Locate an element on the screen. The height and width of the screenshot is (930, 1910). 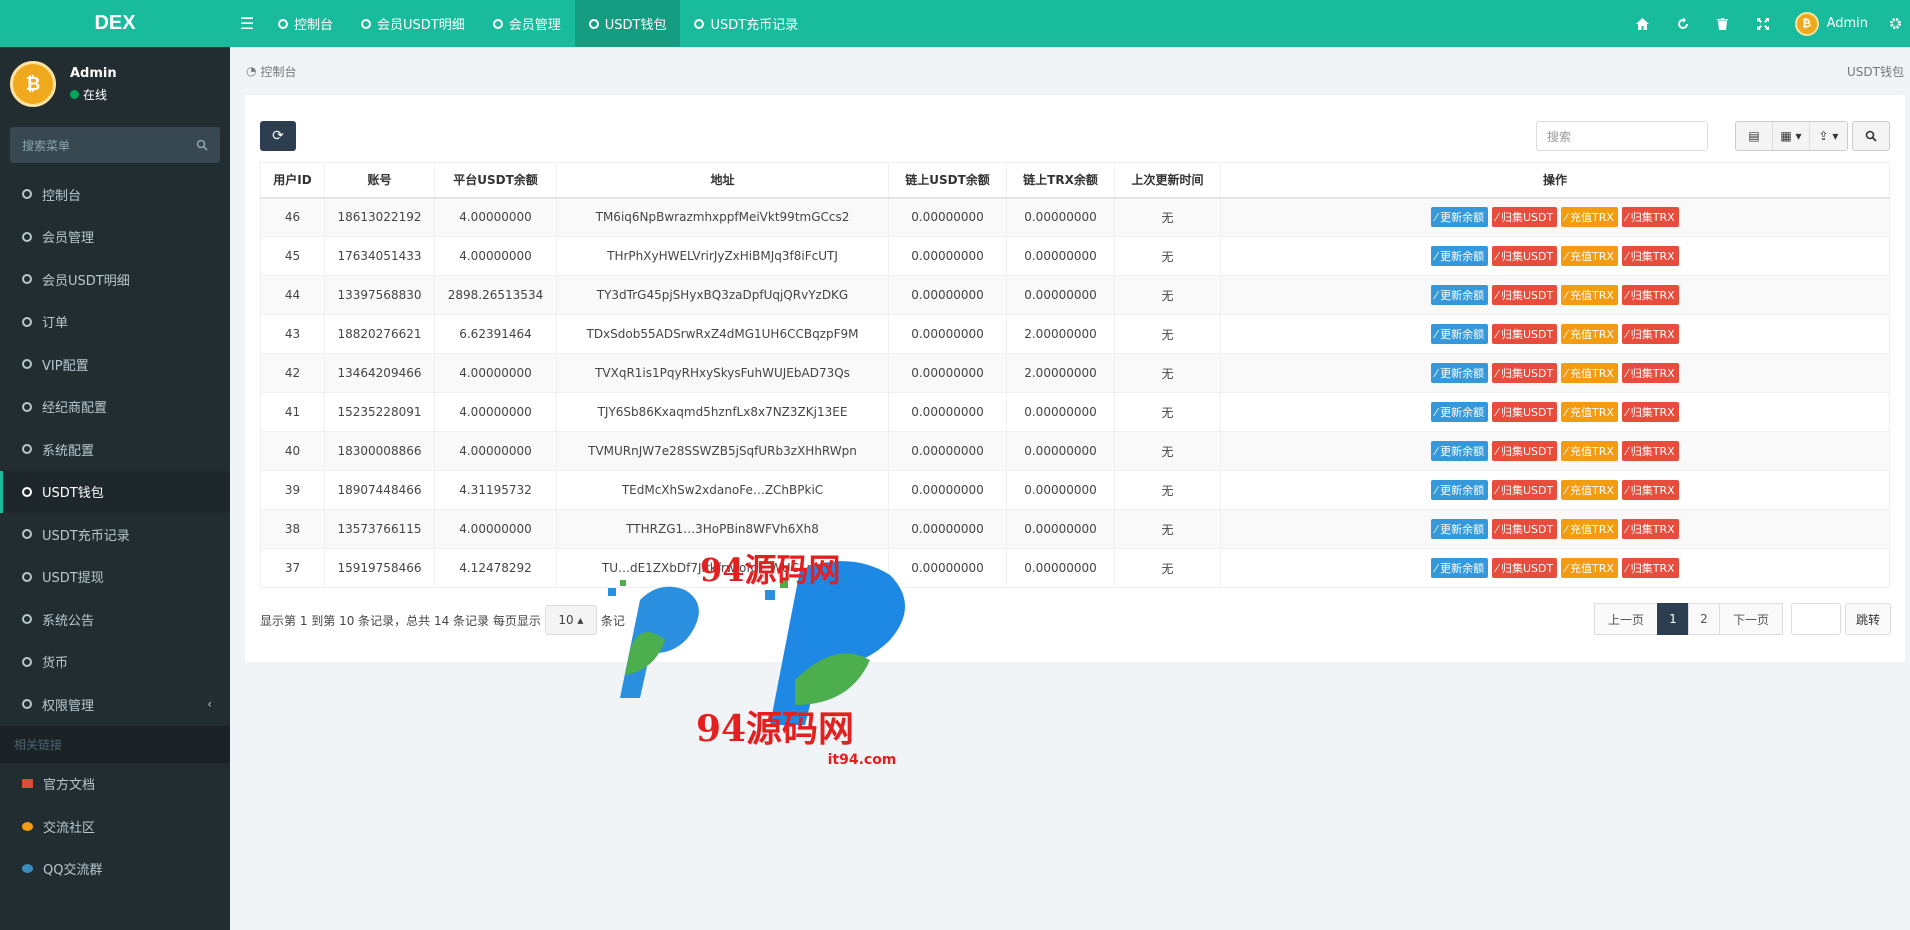
breadcrumb-home: ◔ 控制台 is located at coordinates (271, 71).